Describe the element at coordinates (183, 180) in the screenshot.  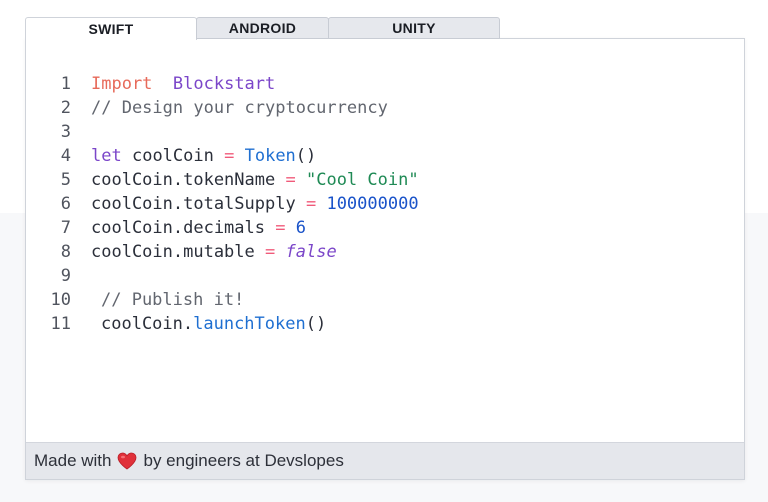
I see `property-access: coolCoin.tokenName` at that location.